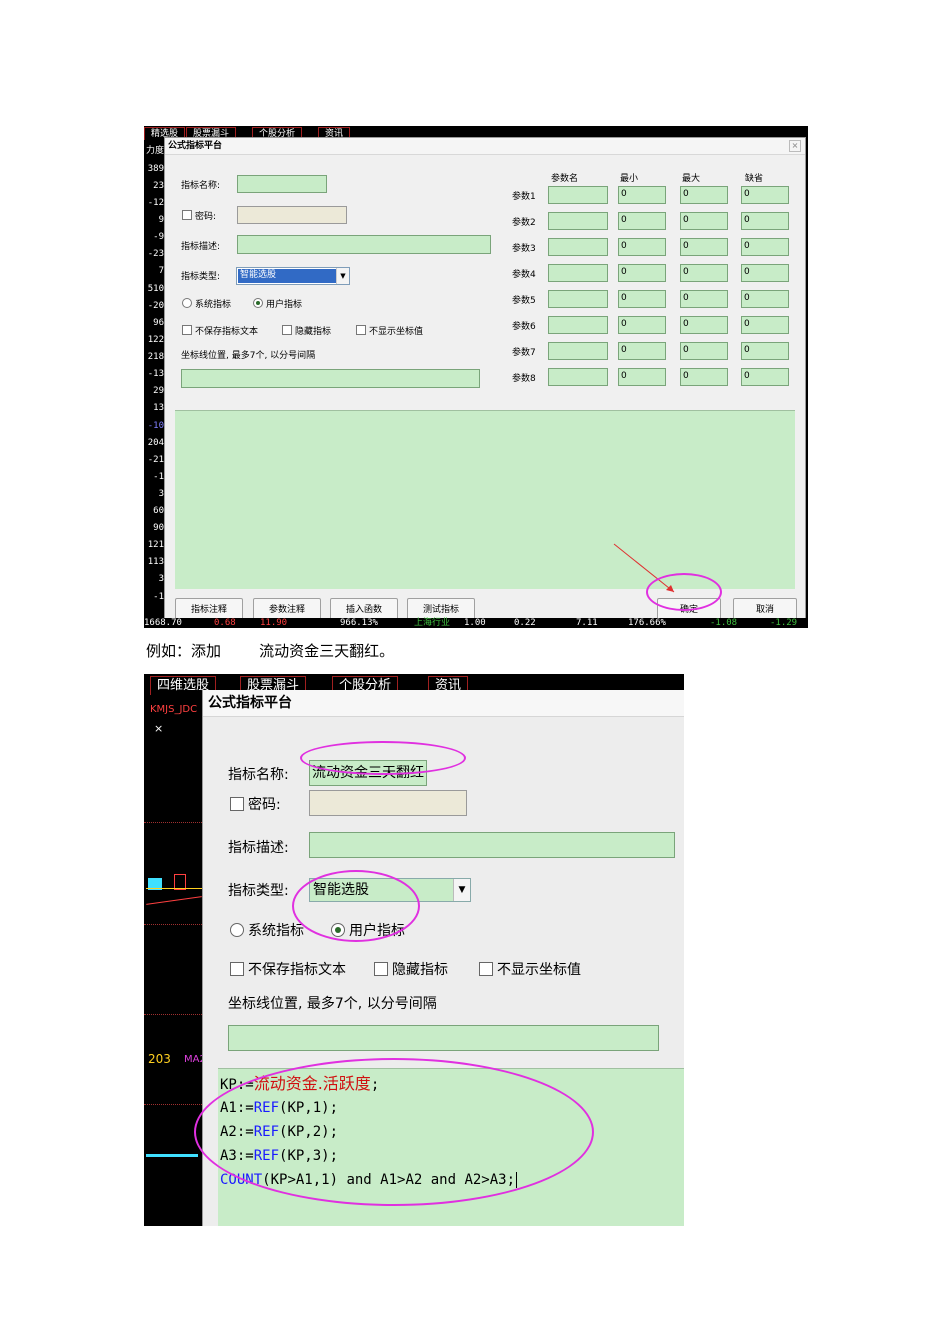  I want to click on type-selected-value: 智能选股, so click(341, 890).